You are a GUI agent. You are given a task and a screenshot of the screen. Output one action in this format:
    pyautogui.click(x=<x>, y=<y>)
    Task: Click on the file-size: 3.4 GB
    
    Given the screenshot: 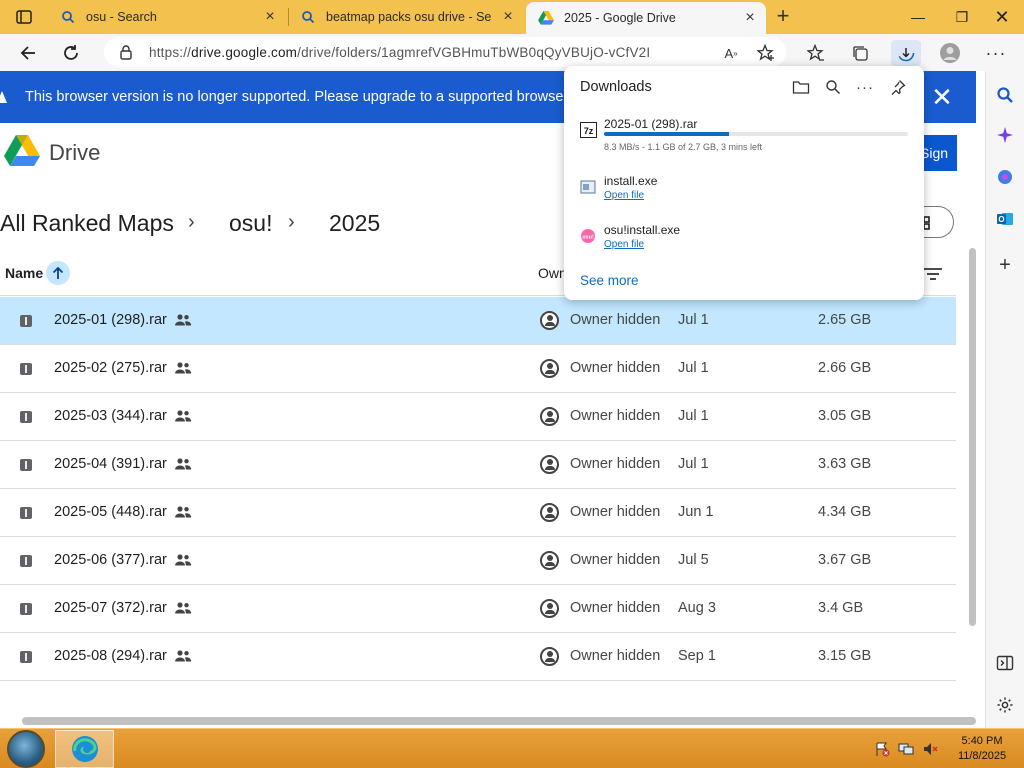 What is the action you would take?
    pyautogui.click(x=841, y=608)
    